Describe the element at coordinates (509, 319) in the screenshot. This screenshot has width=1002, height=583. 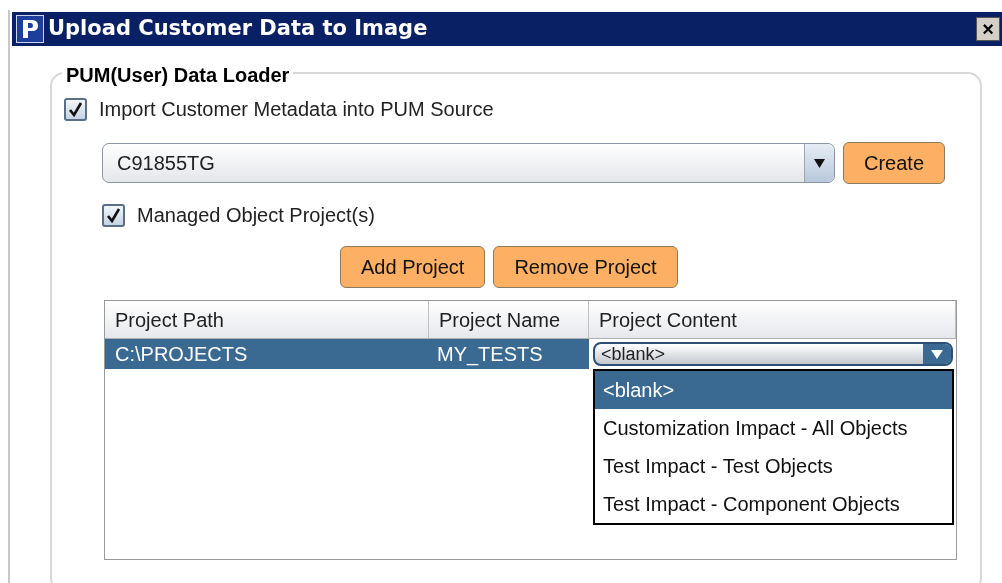
I see `column-header: Project Name` at that location.